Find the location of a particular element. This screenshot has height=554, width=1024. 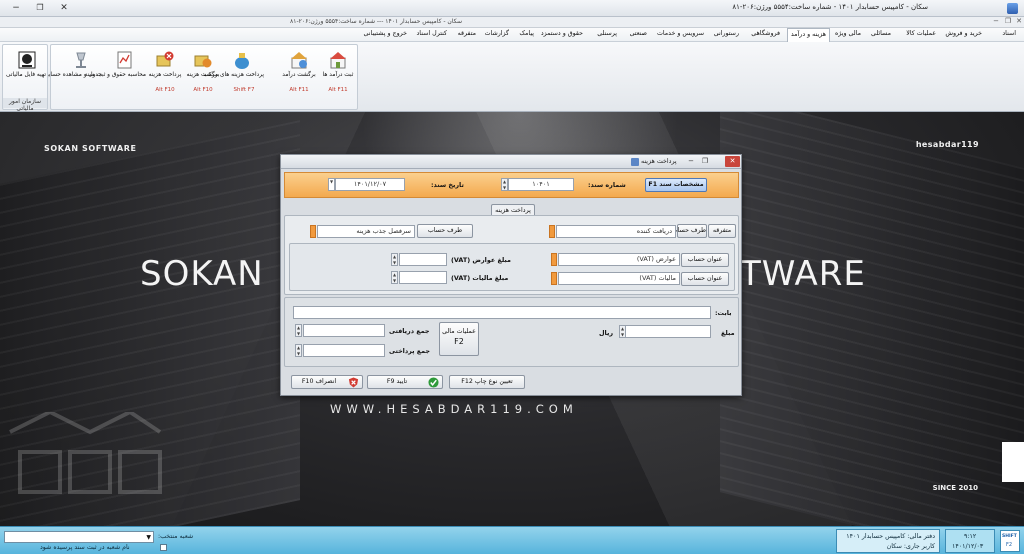

account-title-field-toll: عوارض (VAT) is located at coordinates (619, 259).